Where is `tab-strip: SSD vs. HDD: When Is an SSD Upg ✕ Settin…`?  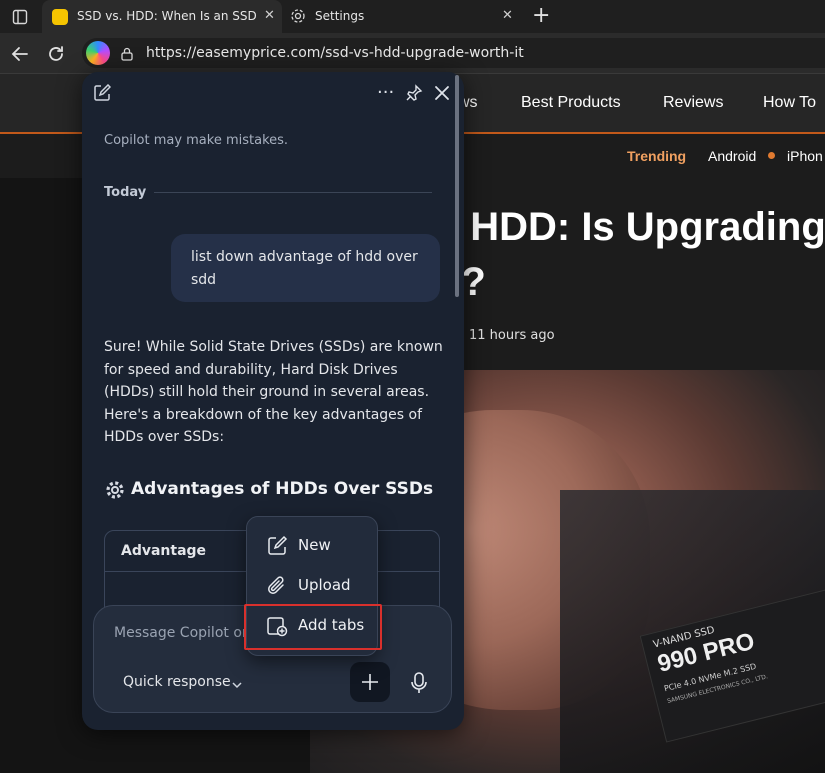
tab-strip: SSD vs. HDD: When Is an SSD Upg ✕ Settin… is located at coordinates (412, 16).